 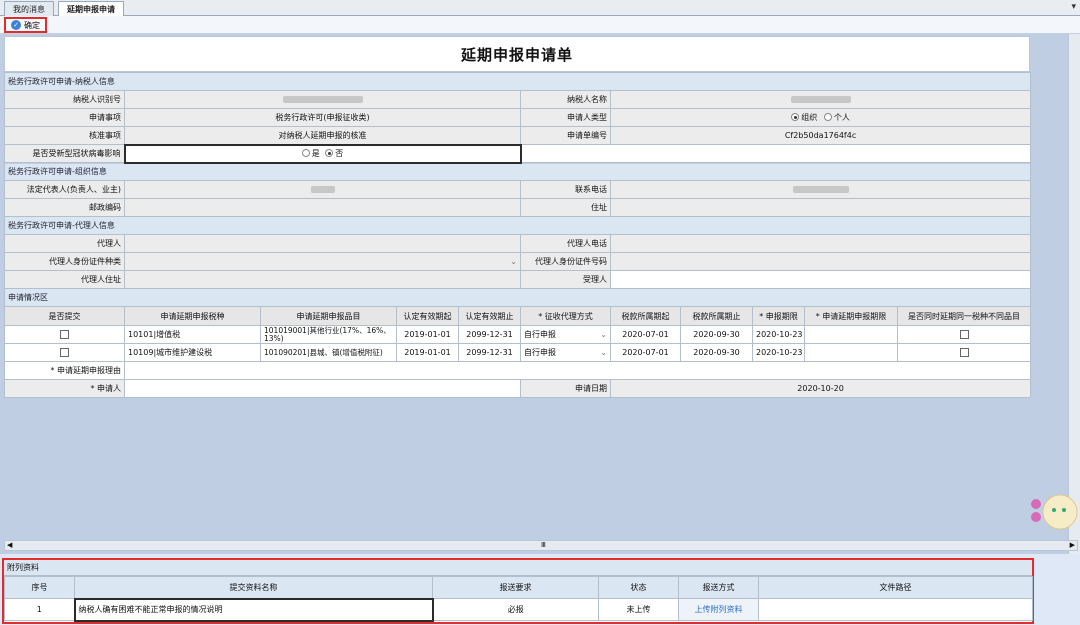 What do you see at coordinates (64, 117) in the screenshot?
I see `apply-item-label: 申请事项` at bounding box center [64, 117].